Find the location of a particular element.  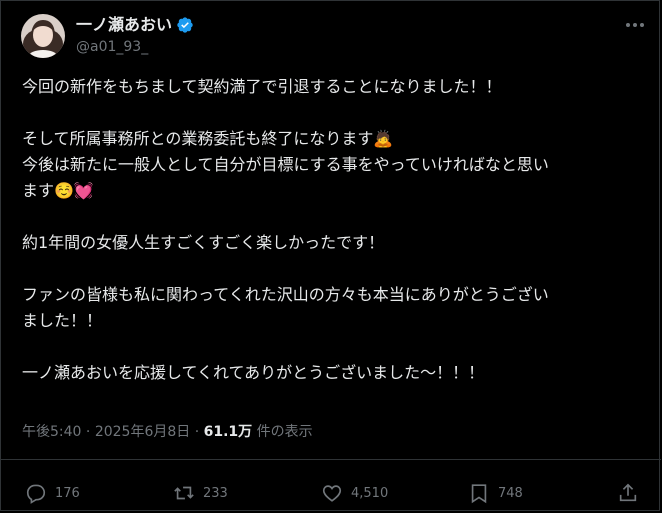

more-icon is located at coordinates (635, 25).